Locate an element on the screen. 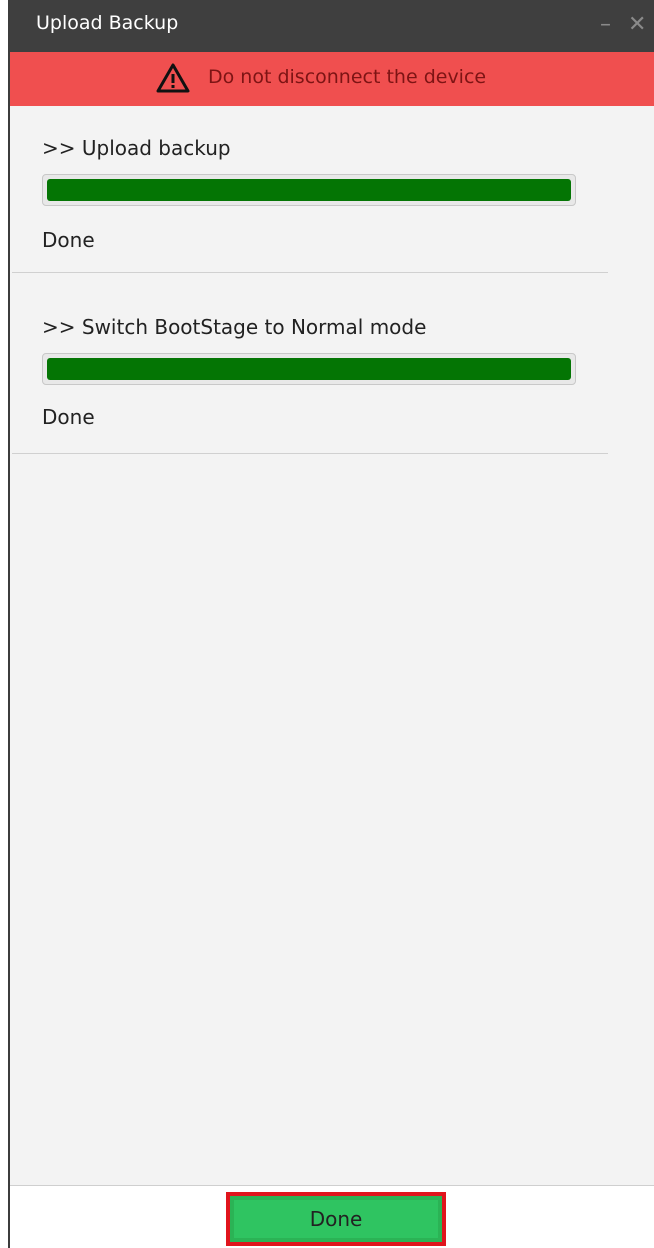 The height and width of the screenshot is (1248, 654). divider is located at coordinates (310, 453).